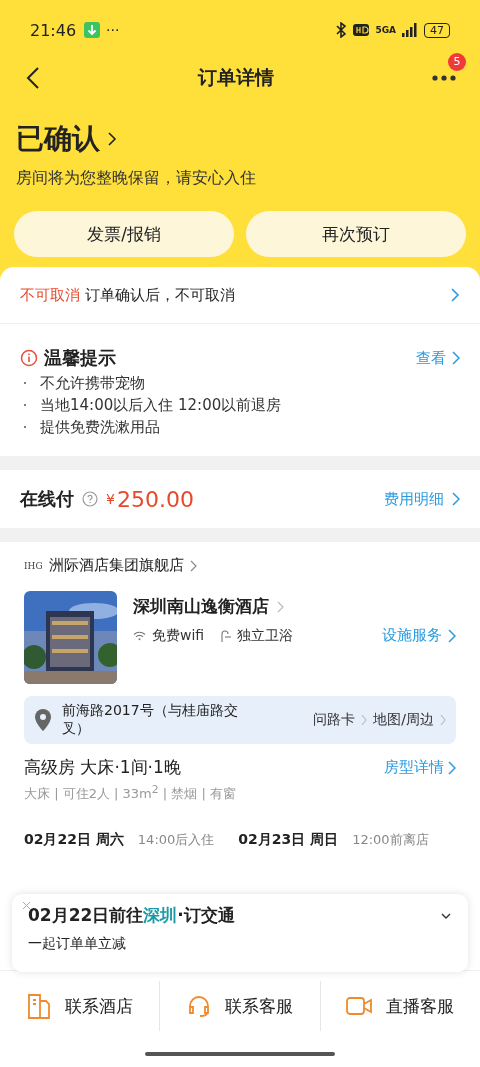  I want to click on payment-amount: 250.00, so click(155, 499).